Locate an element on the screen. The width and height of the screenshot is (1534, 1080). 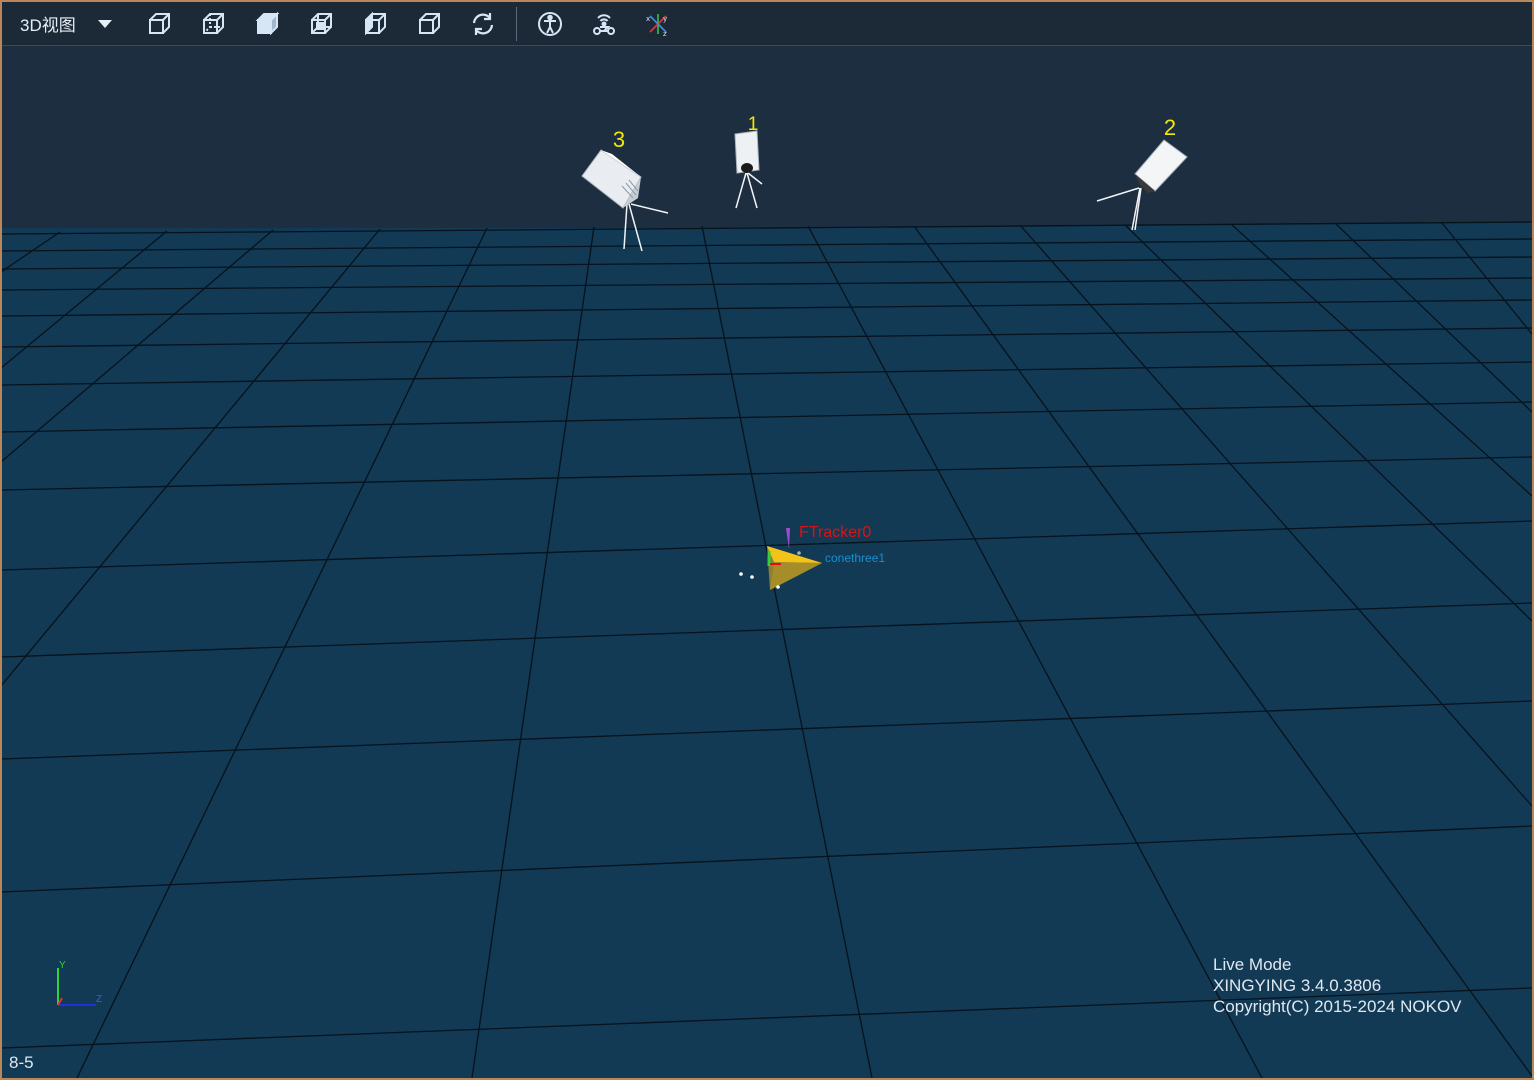
refresh-button is located at coordinates (483, 24).